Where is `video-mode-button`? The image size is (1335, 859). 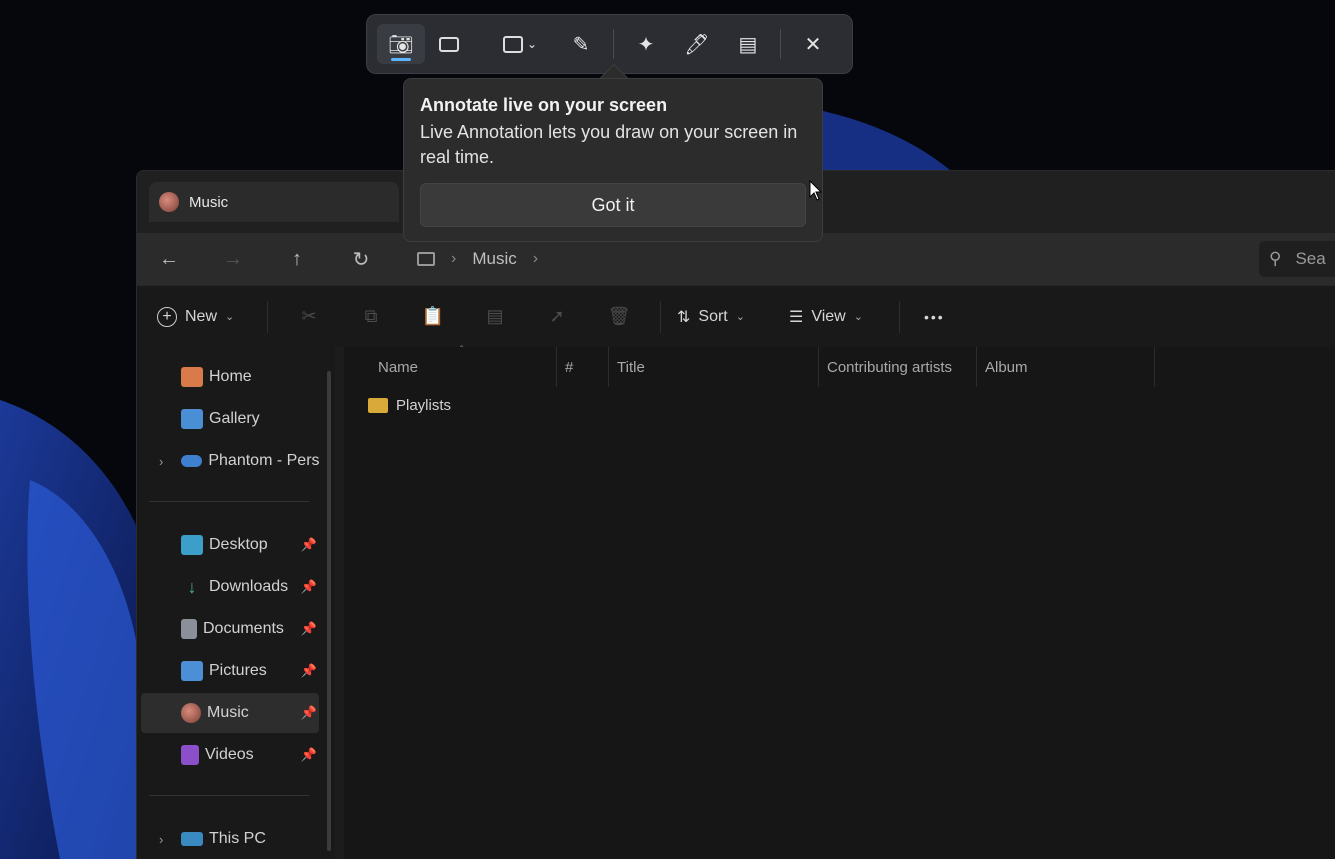 video-mode-button is located at coordinates (449, 44).